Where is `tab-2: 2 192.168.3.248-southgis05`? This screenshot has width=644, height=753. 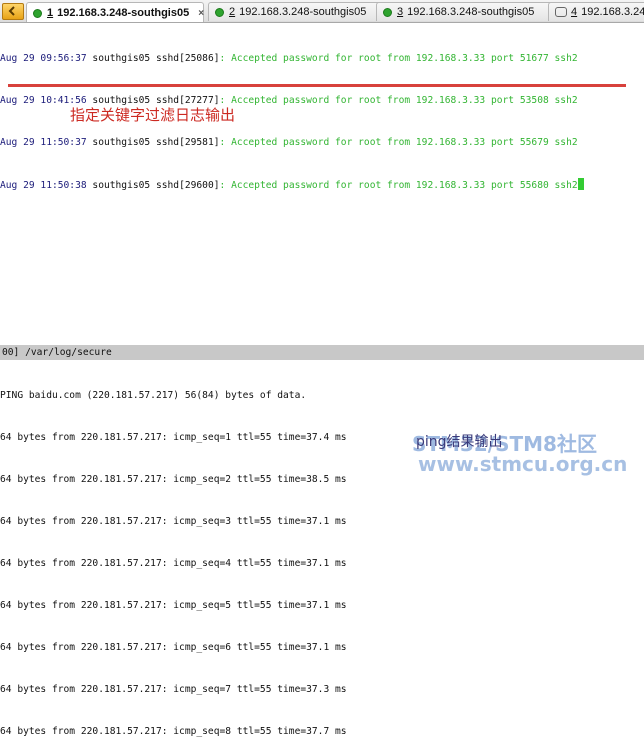 tab-2: 2 192.168.3.248-southgis05 is located at coordinates (297, 11).